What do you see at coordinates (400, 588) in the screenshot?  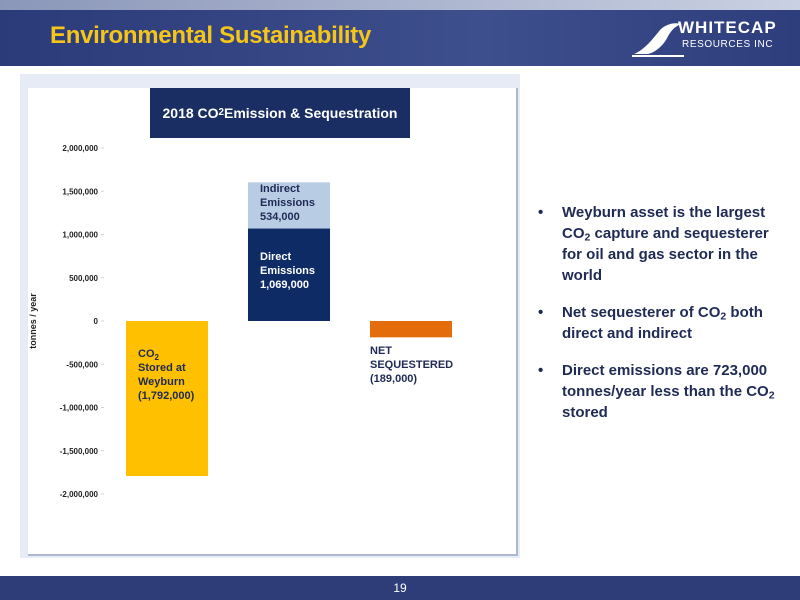 I see `page-number: 19` at bounding box center [400, 588].